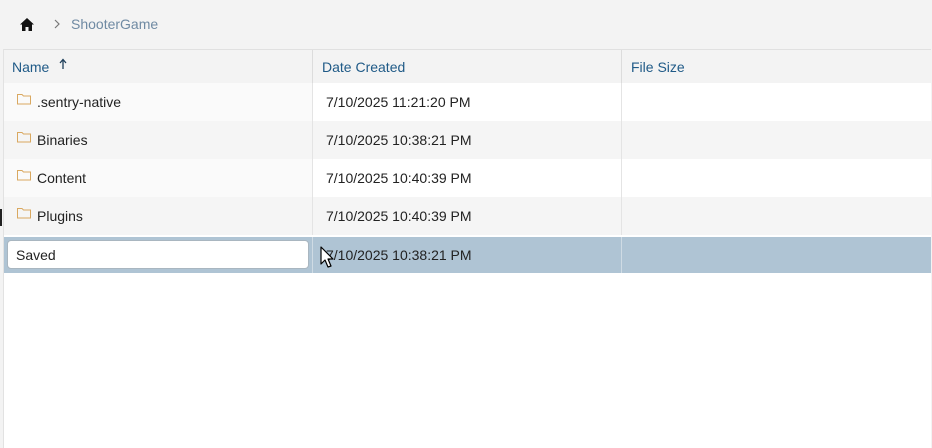 The height and width of the screenshot is (448, 932). What do you see at coordinates (31, 66) in the screenshot?
I see `column-header-name-label: Name` at bounding box center [31, 66].